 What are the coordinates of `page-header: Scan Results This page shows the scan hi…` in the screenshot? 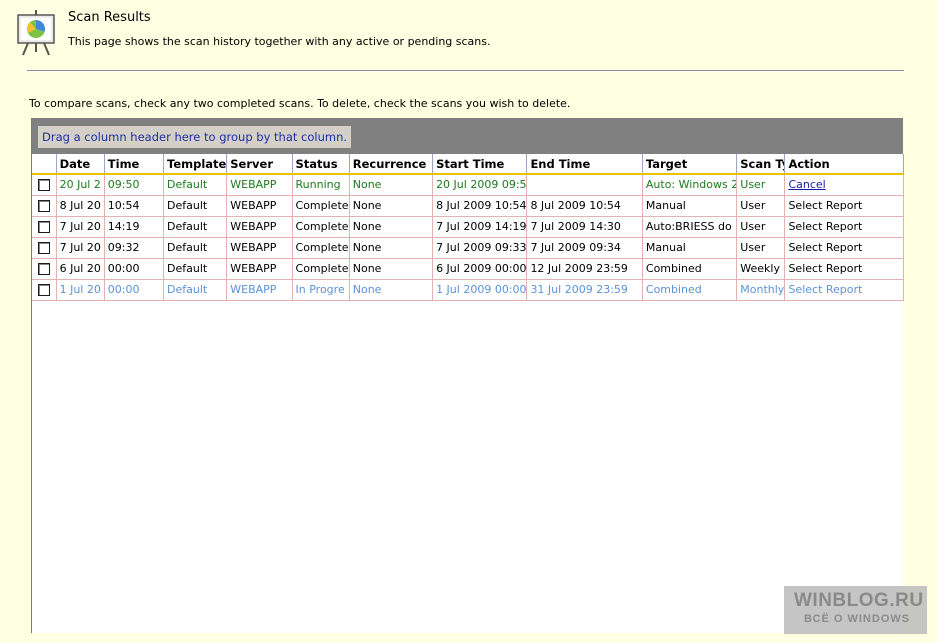 It's located at (468, 35).